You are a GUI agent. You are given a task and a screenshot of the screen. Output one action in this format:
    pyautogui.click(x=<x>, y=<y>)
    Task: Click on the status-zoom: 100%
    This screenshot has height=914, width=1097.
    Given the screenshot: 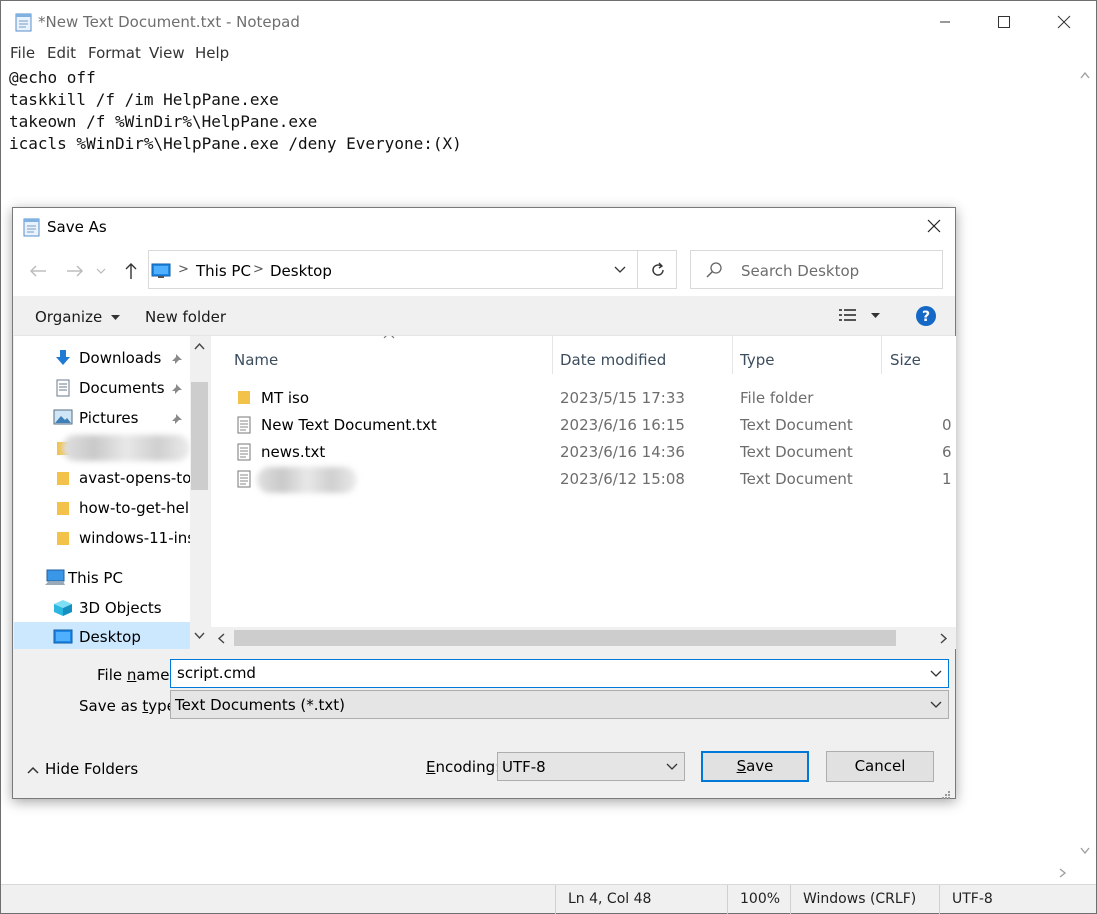 What is the action you would take?
    pyautogui.click(x=753, y=899)
    